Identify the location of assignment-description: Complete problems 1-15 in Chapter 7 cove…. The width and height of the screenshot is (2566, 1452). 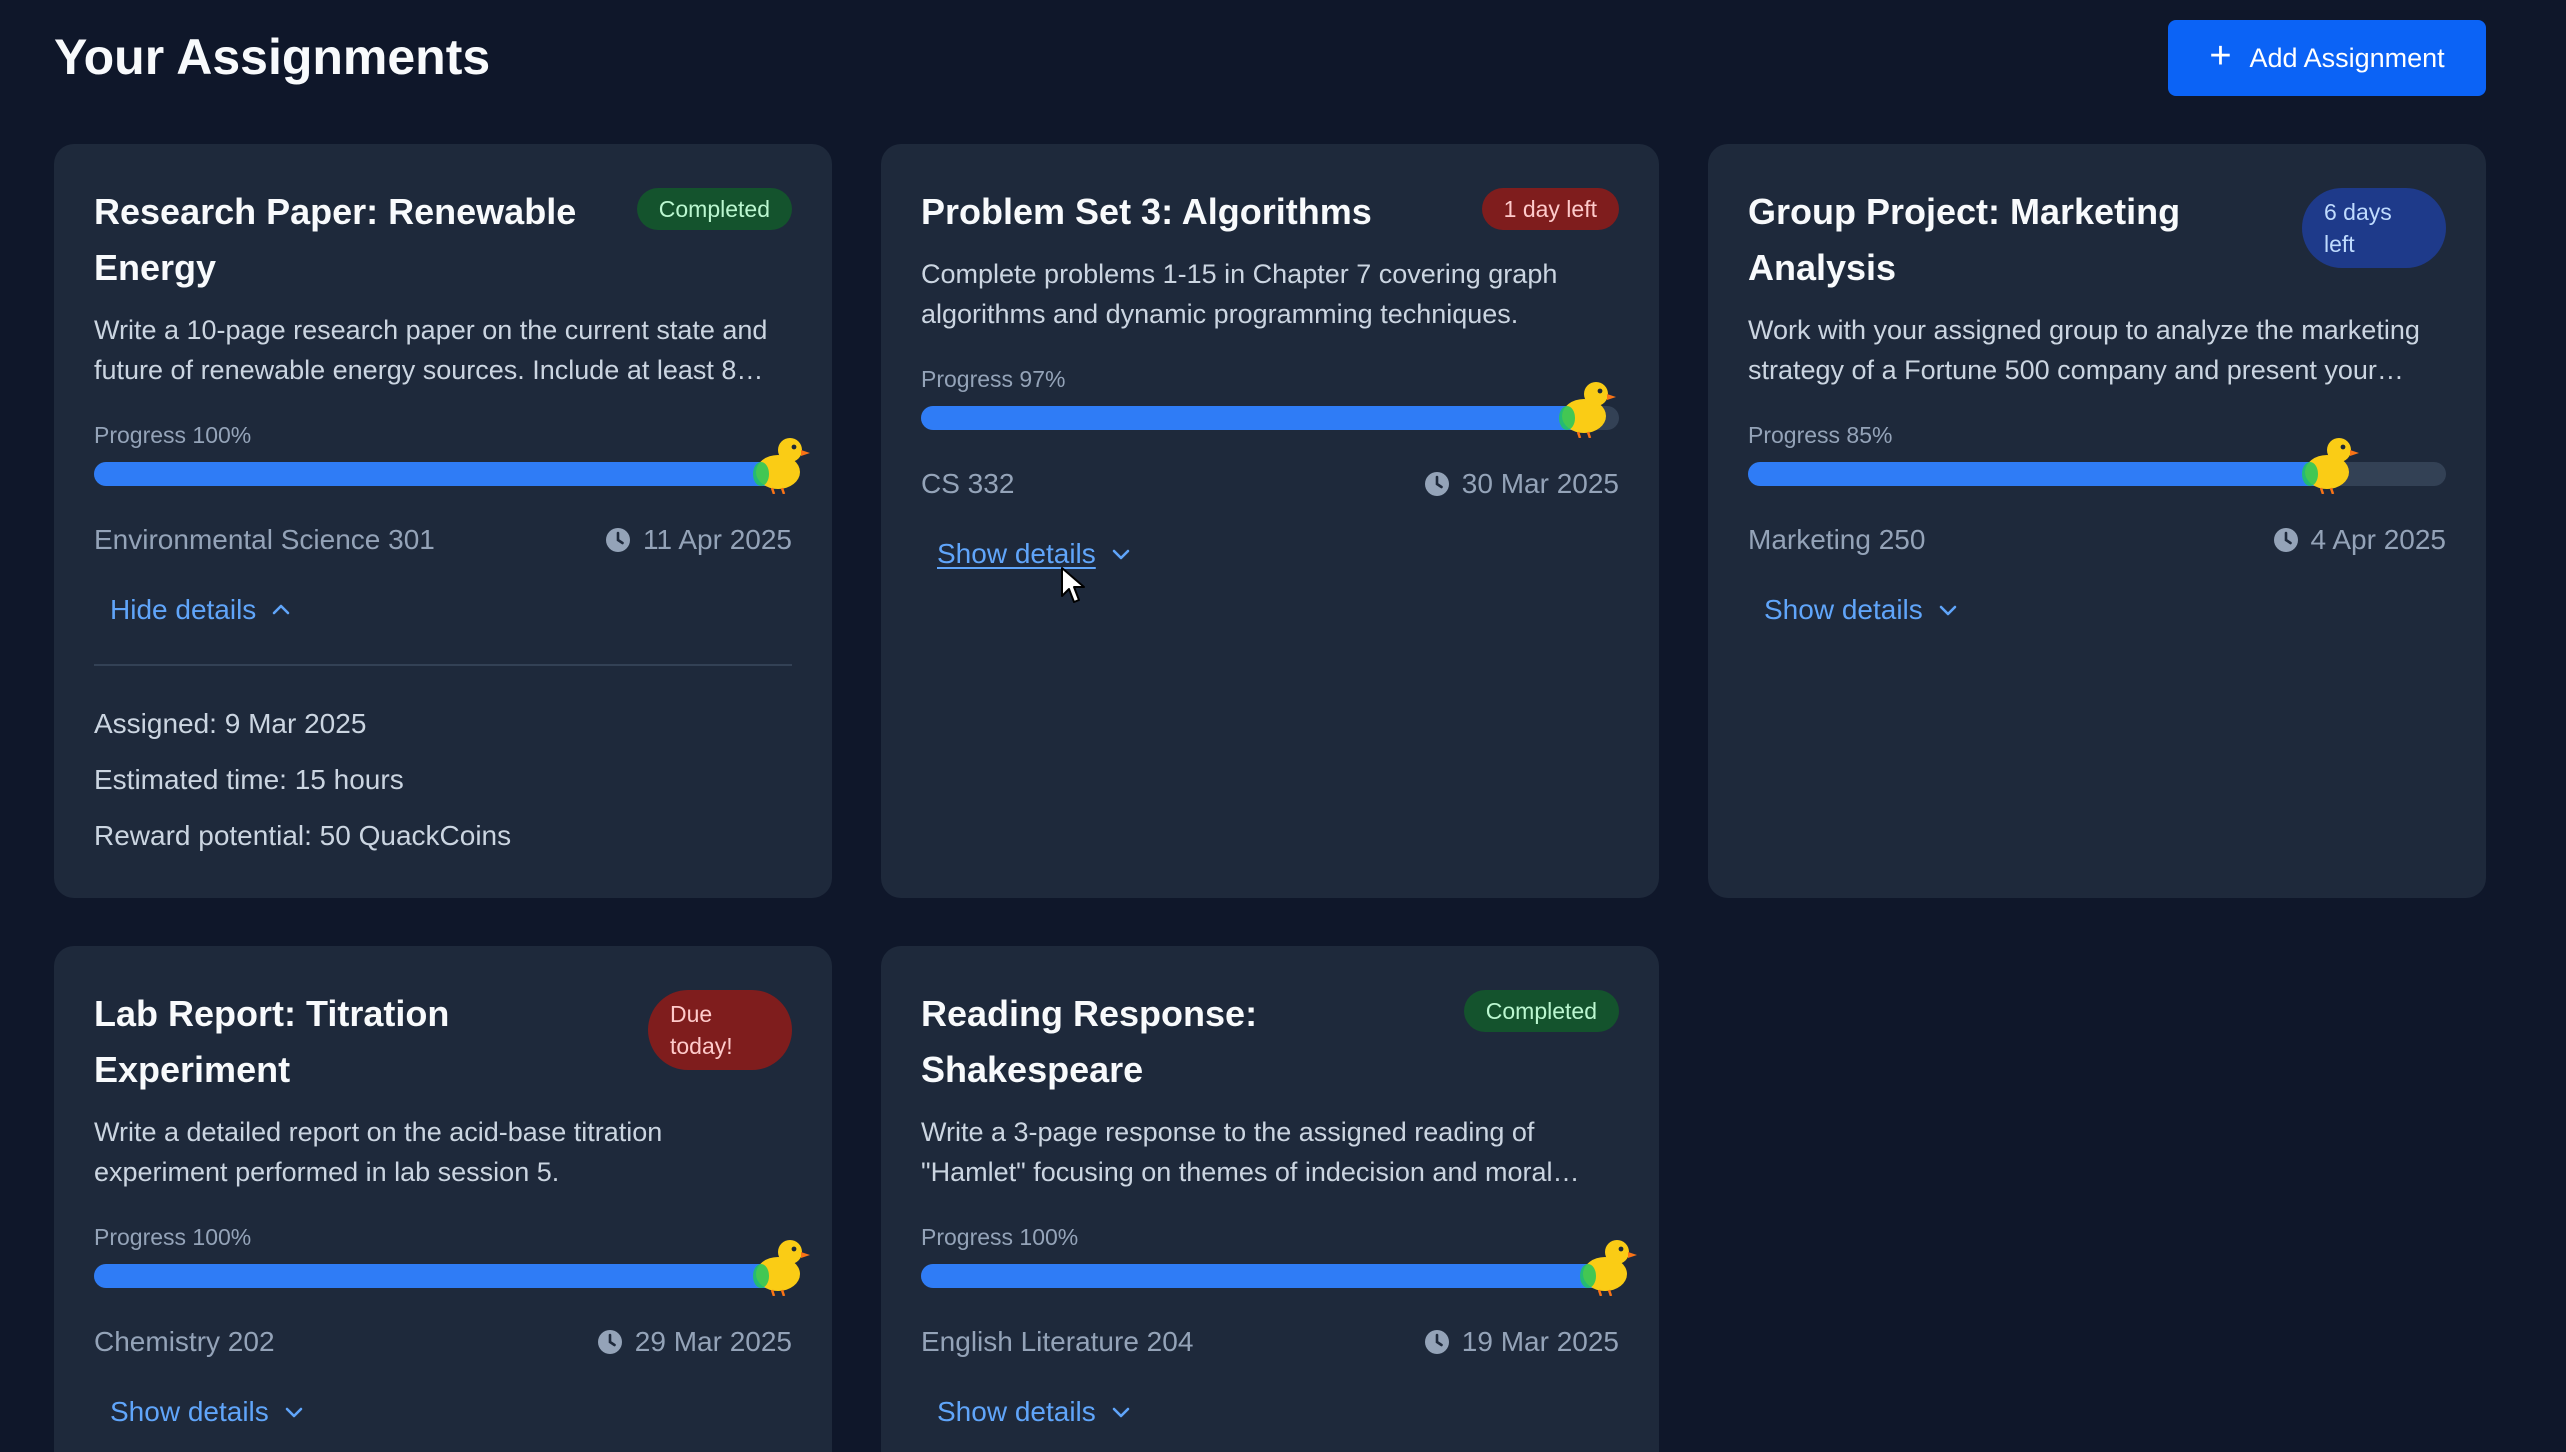
(1239, 294).